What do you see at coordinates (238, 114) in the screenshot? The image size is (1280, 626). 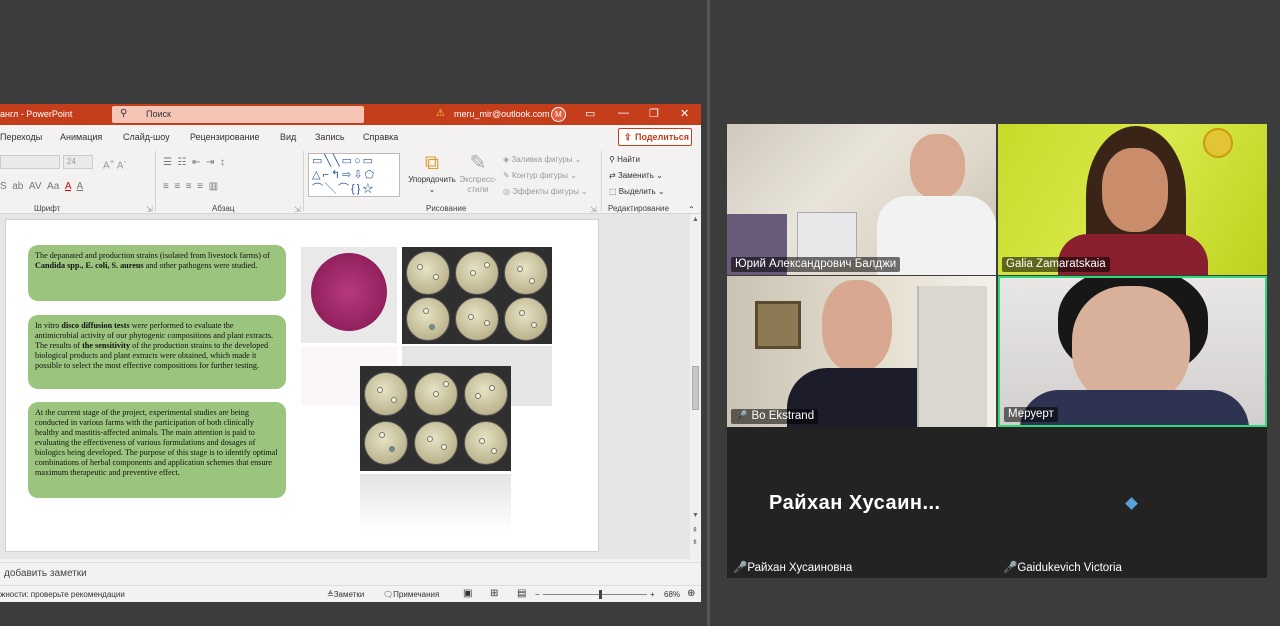 I see `search-box: ⚲ Поиск` at bounding box center [238, 114].